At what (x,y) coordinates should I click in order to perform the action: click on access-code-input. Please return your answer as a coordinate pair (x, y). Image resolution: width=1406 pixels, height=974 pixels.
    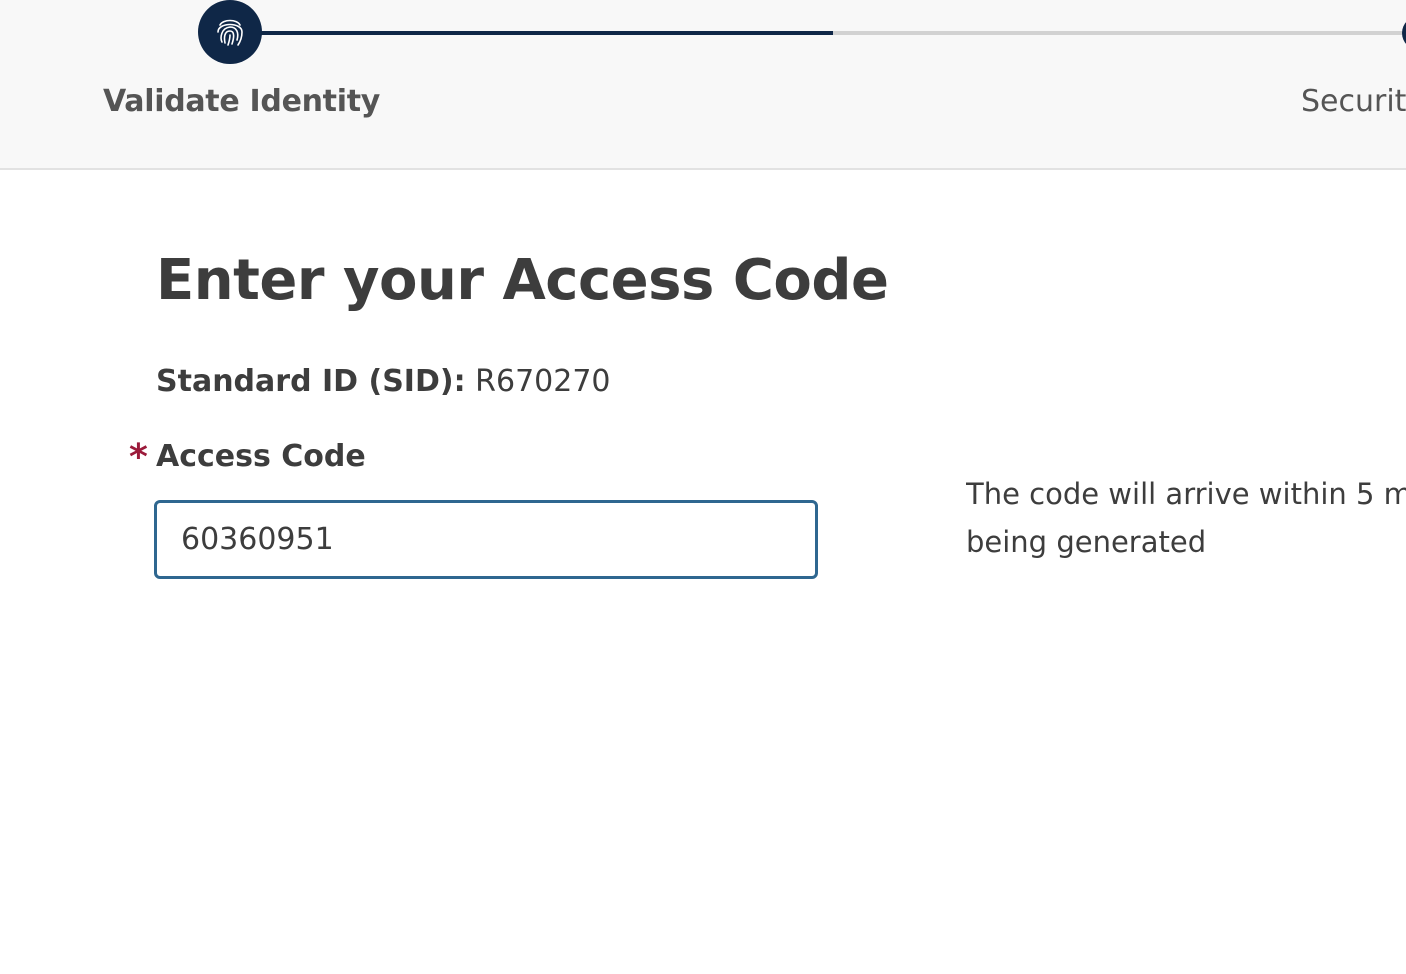
    Looking at the image, I should click on (486, 539).